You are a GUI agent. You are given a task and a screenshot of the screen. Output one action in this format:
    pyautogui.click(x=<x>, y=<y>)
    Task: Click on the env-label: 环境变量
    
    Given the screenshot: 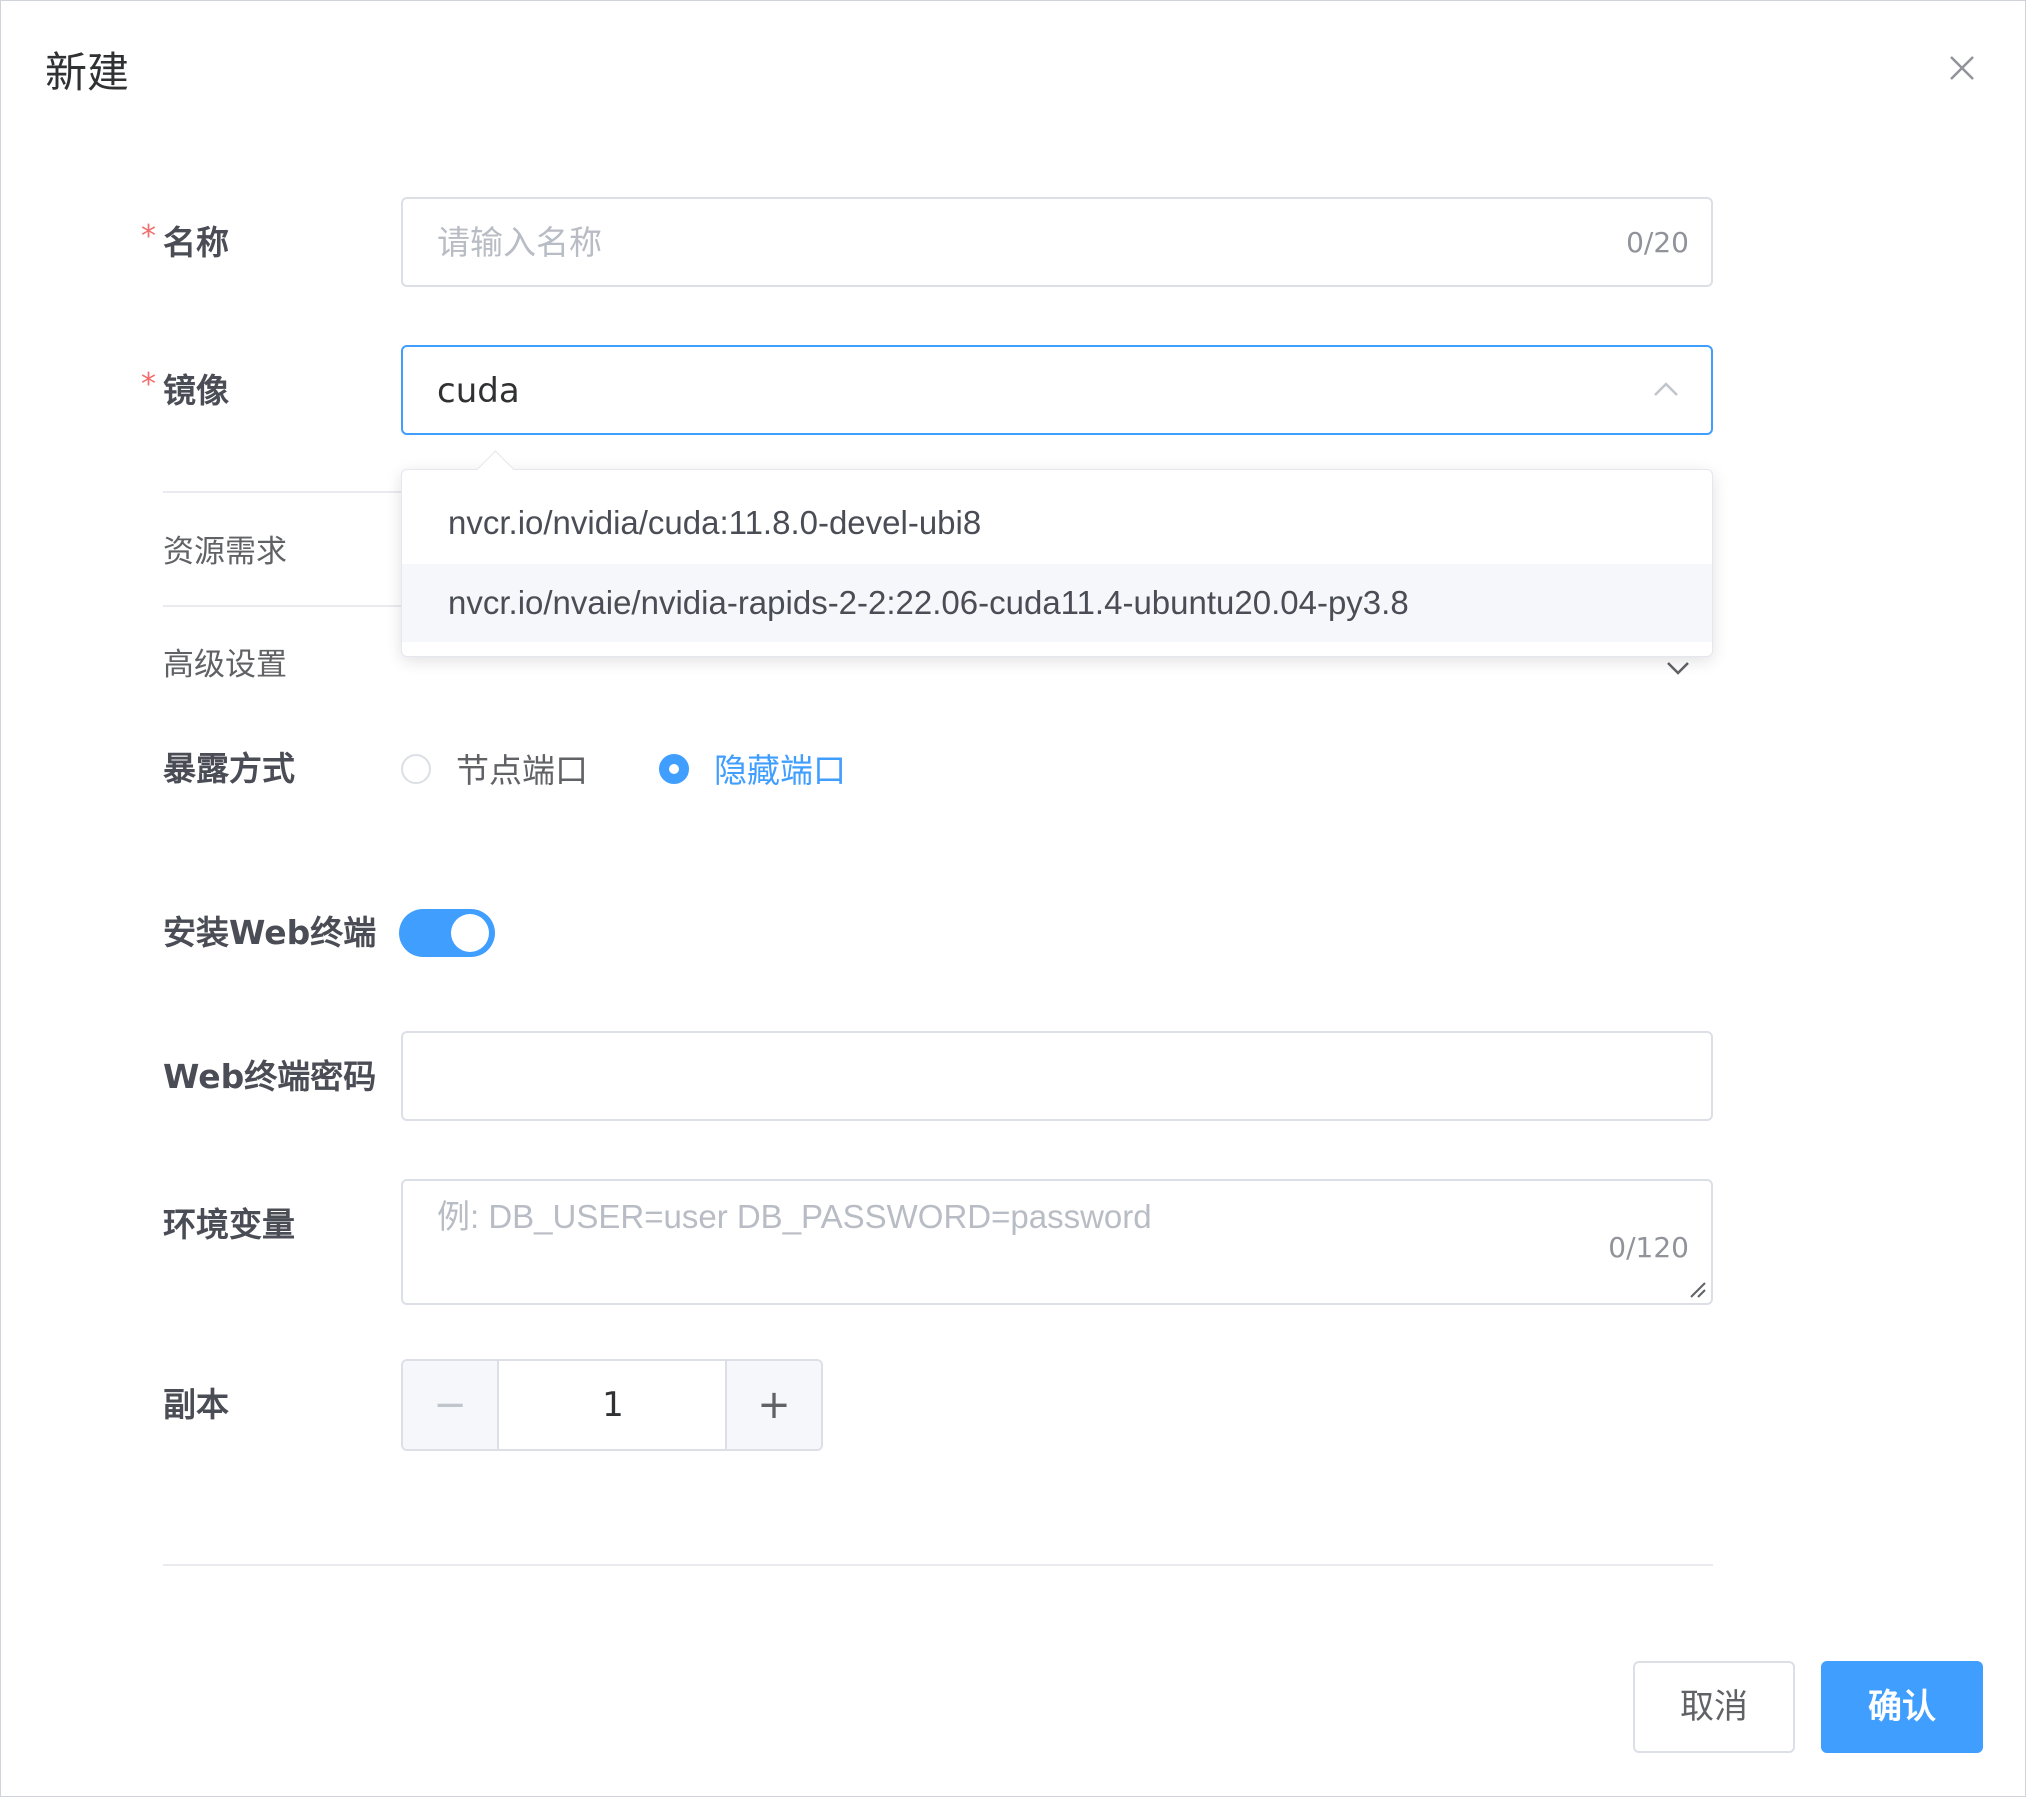 What is the action you would take?
    pyautogui.click(x=229, y=1224)
    